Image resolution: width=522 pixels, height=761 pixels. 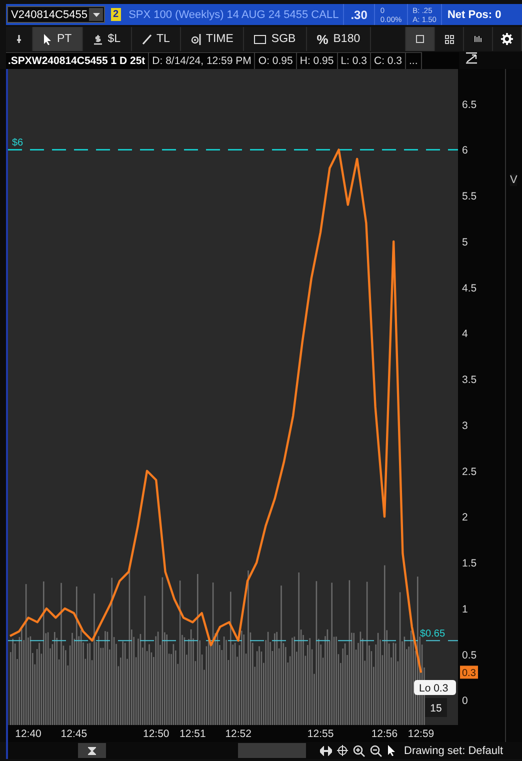 What do you see at coordinates (465, 334) in the screenshot?
I see `y-axis-label: 4` at bounding box center [465, 334].